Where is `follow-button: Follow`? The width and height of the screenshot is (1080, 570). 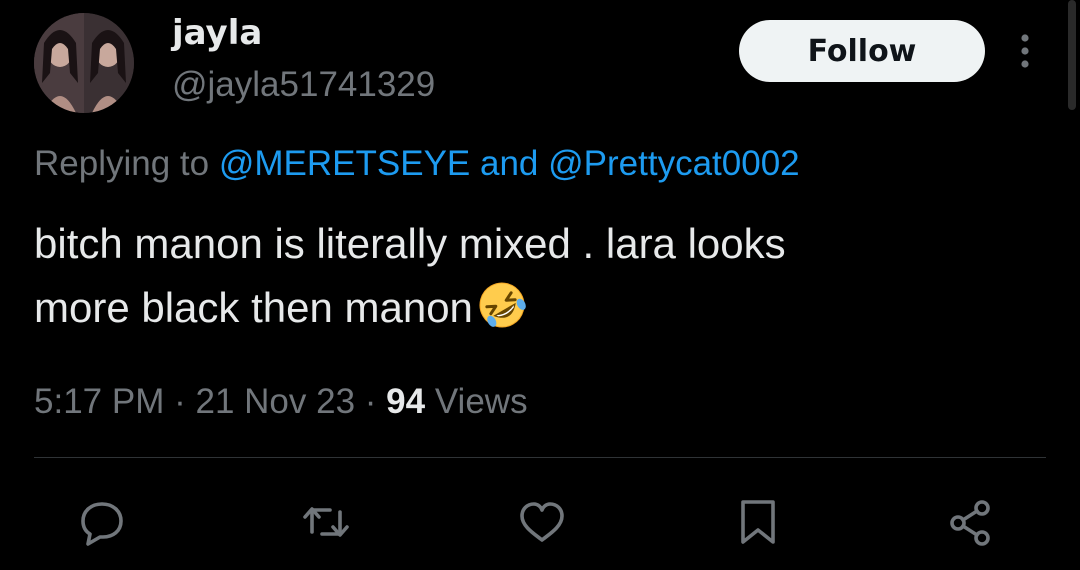
follow-button: Follow is located at coordinates (862, 51).